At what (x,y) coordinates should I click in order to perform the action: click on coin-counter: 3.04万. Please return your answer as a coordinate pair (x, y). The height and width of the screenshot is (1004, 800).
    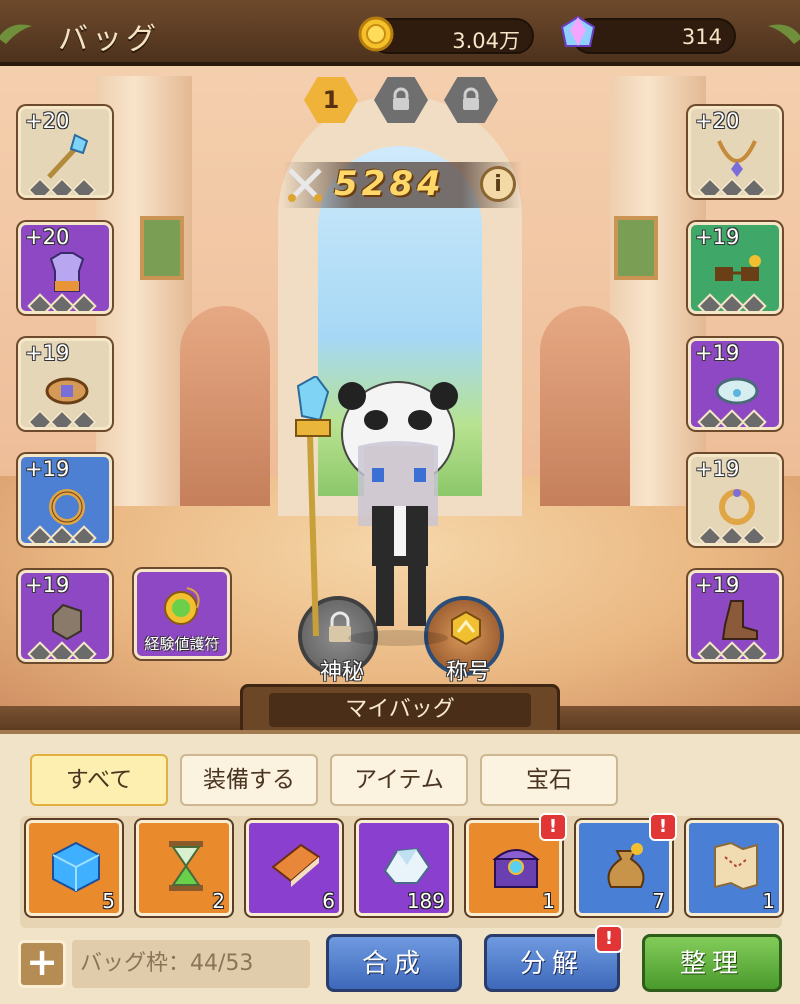
    Looking at the image, I should click on (446, 35).